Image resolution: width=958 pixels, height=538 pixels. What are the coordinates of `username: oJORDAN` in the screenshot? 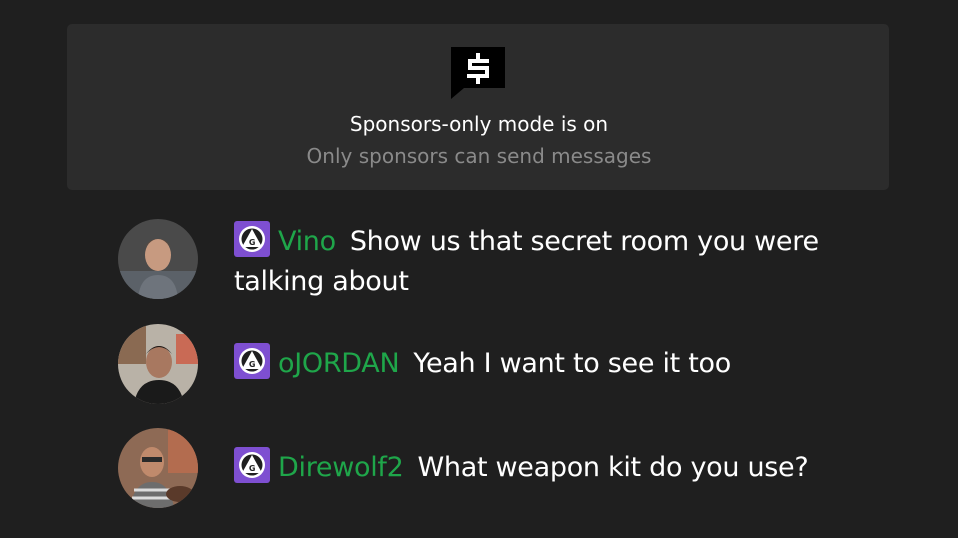 It's located at (339, 363).